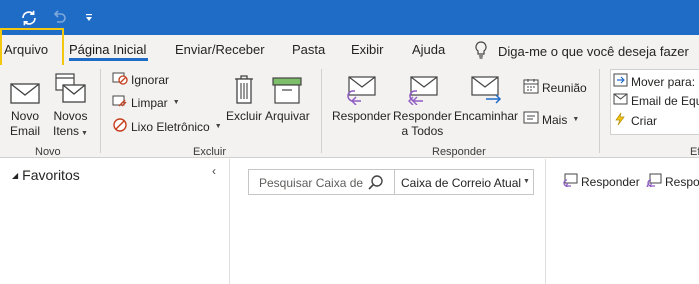 This screenshot has height=284, width=699. Describe the element at coordinates (394, 182) in the screenshot. I see `search-divider` at that location.